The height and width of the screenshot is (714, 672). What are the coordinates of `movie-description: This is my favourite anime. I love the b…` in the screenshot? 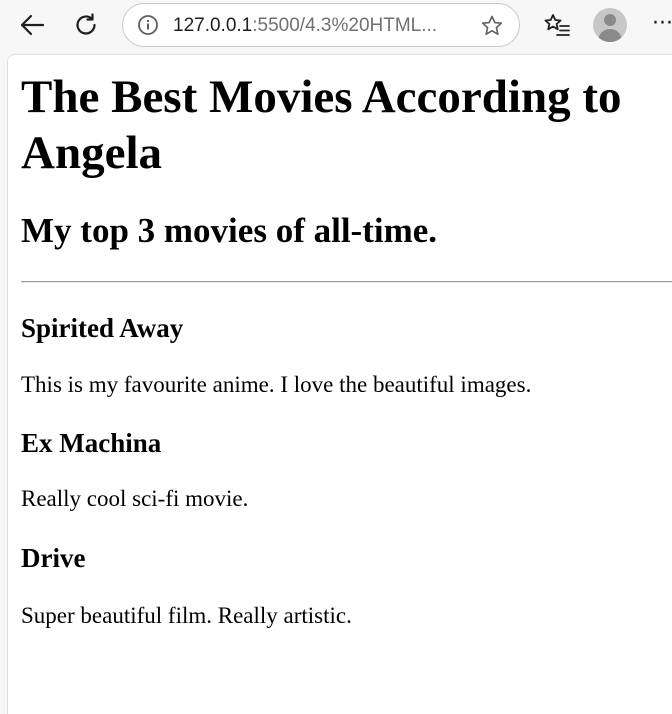 It's located at (276, 384).